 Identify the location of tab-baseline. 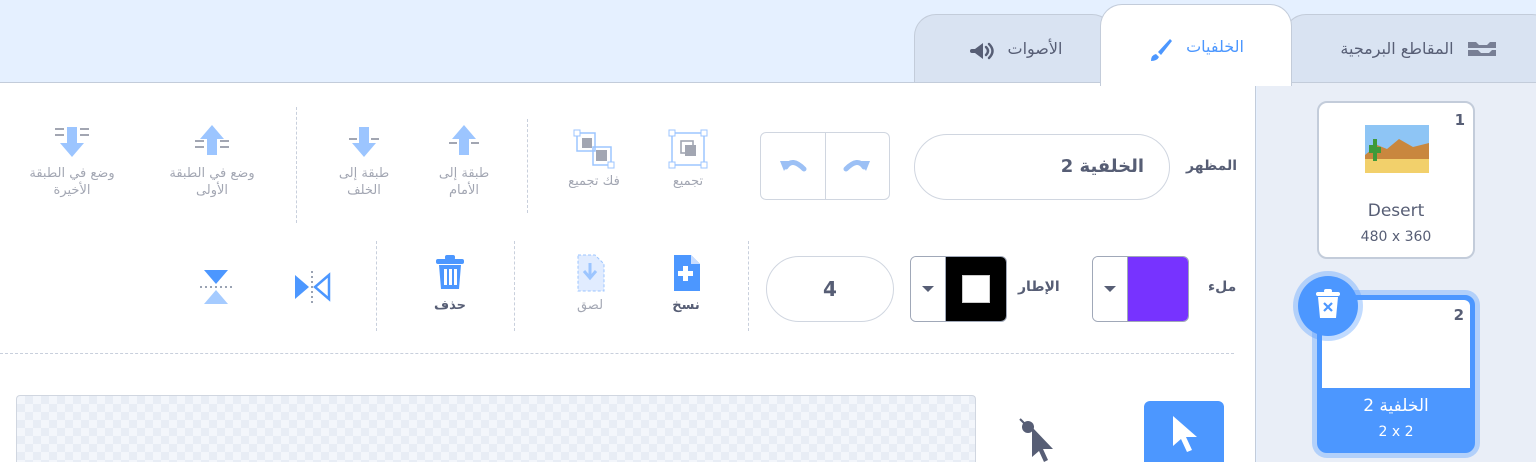
(768, 82).